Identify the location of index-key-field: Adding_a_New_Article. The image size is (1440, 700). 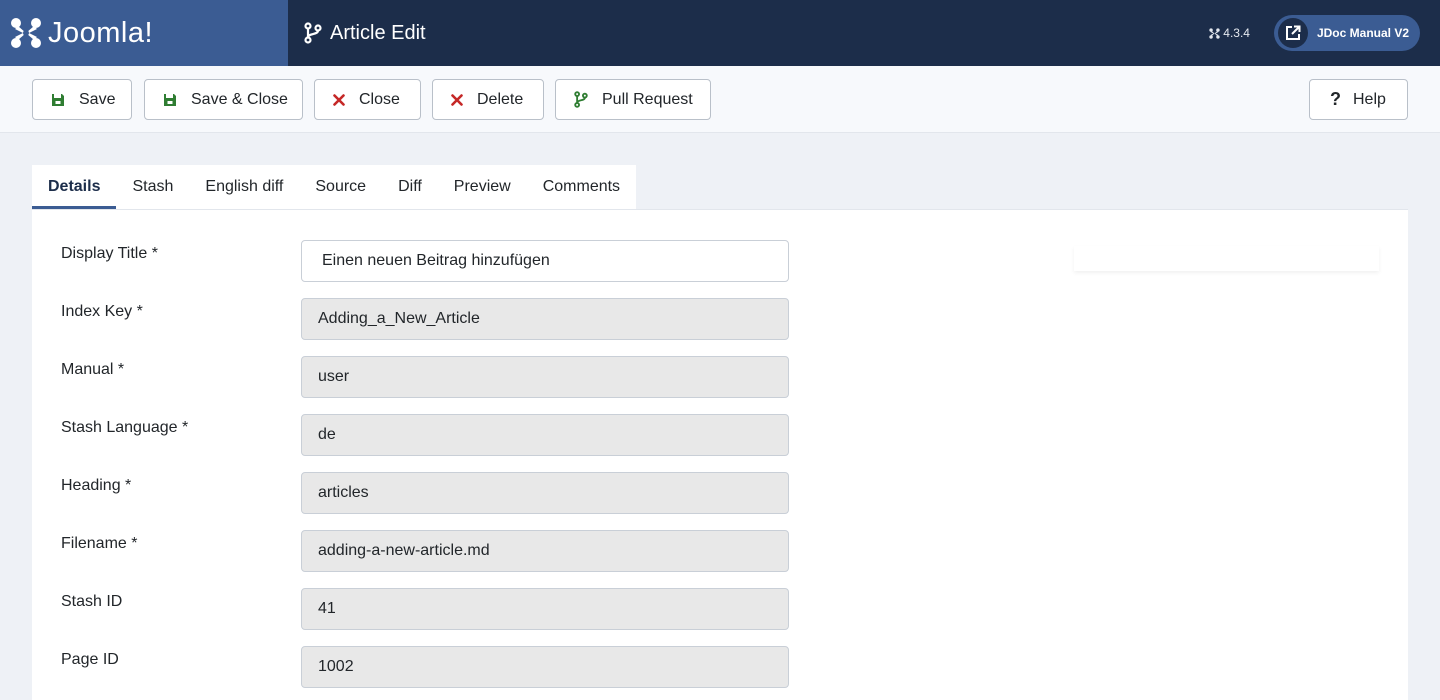
(545, 319).